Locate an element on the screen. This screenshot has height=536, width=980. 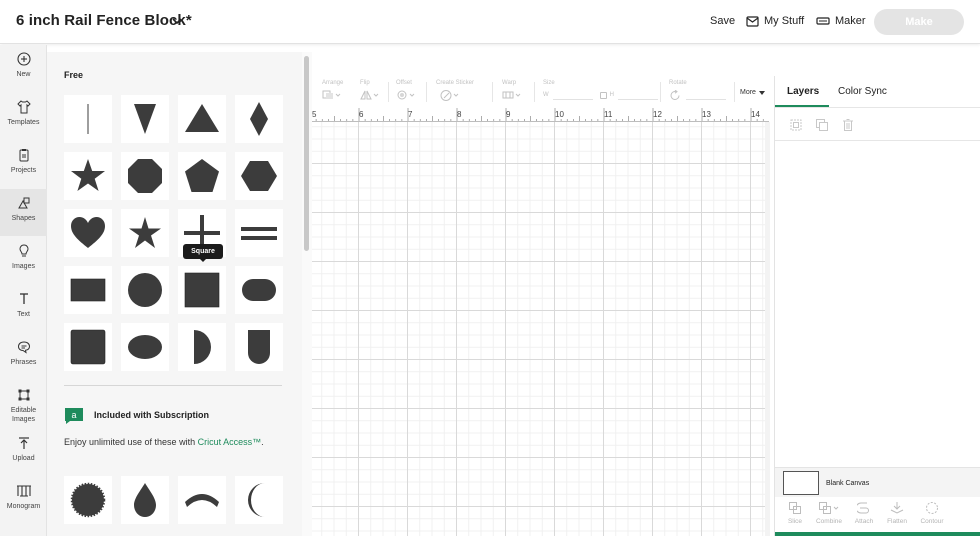
shape-rounded-rectangle is located at coordinates (259, 290).